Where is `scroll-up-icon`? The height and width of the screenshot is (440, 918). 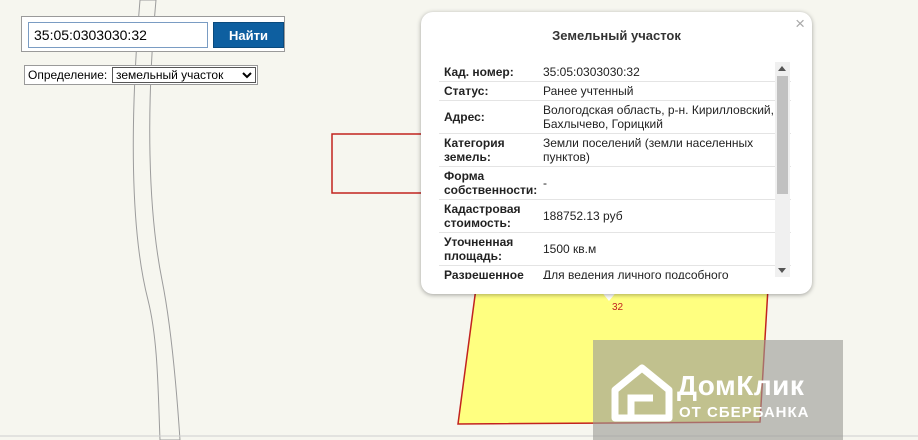
scroll-up-icon is located at coordinates (782, 68).